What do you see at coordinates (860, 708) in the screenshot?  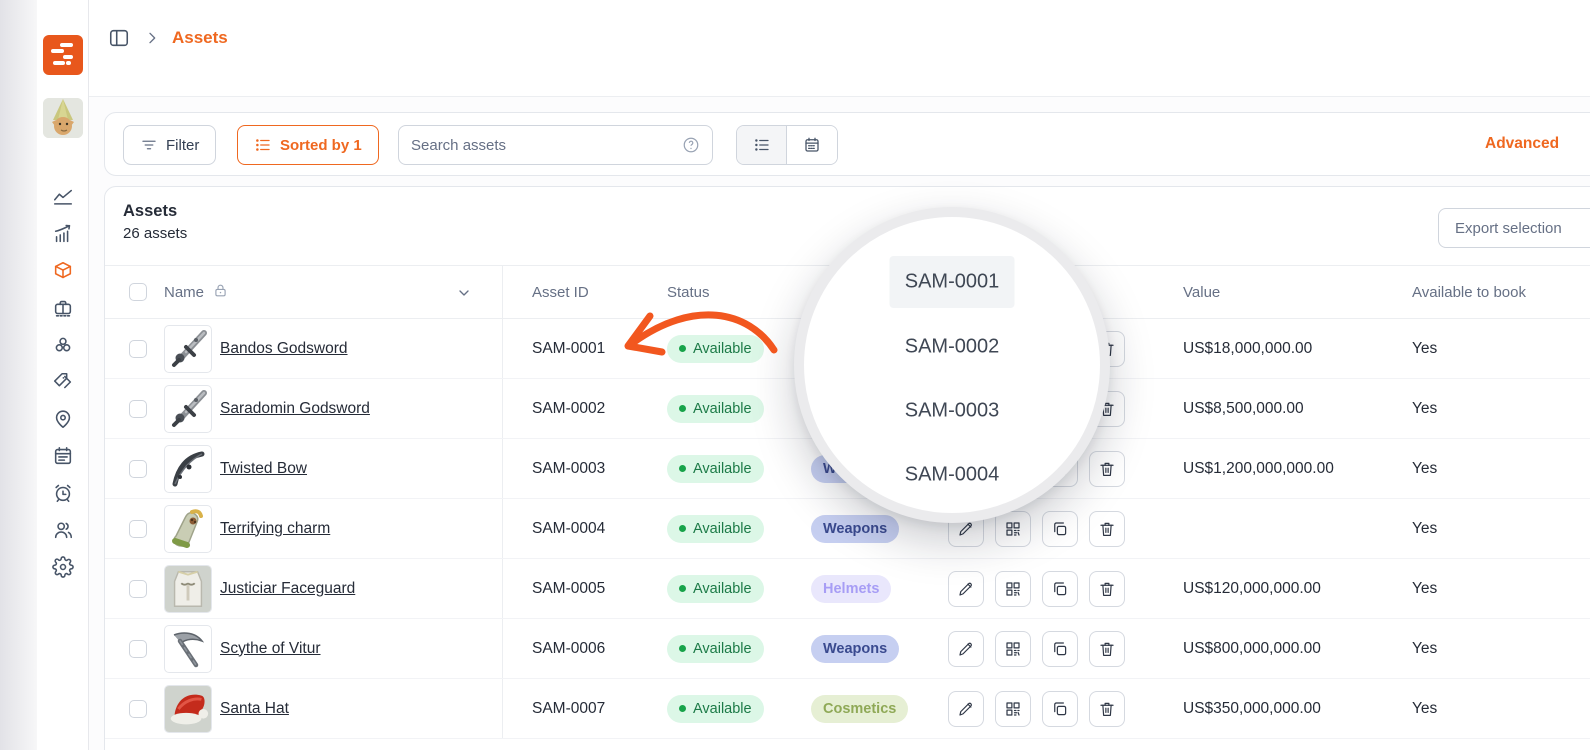 I see `category-badge: Cosmetics` at bounding box center [860, 708].